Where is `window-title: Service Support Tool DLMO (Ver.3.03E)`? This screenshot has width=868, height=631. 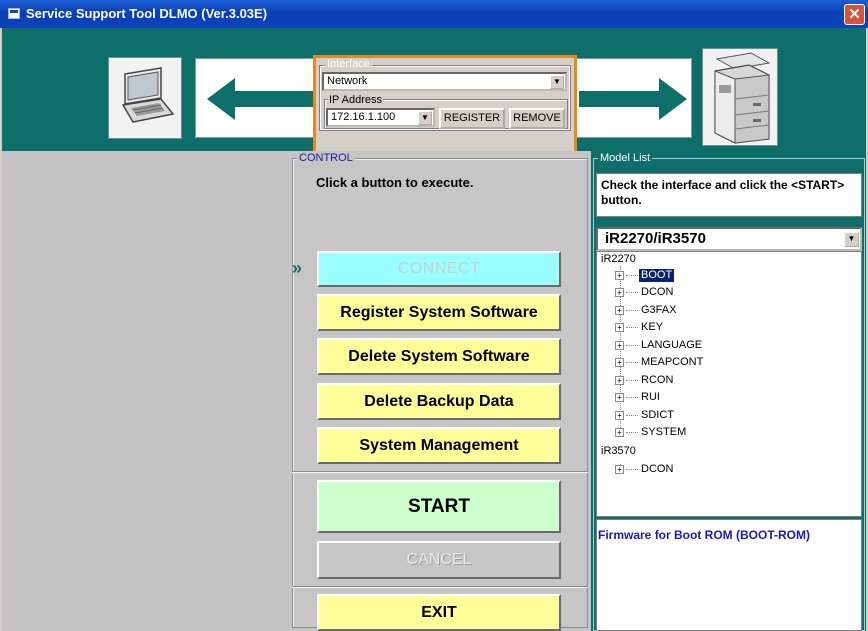 window-title: Service Support Tool DLMO (Ver.3.03E) is located at coordinates (147, 13).